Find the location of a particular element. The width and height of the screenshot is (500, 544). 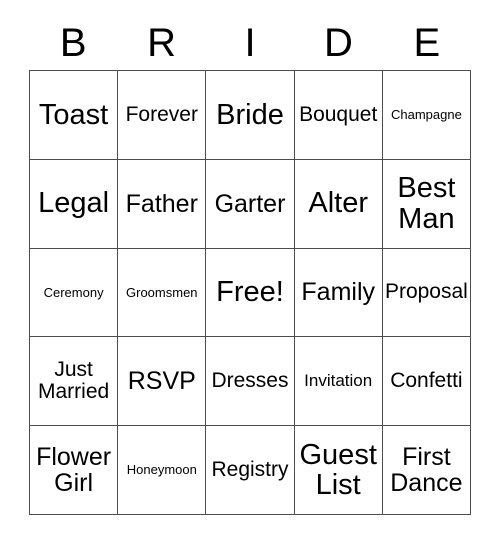

bingo-cell: Proposal is located at coordinates (426, 293).